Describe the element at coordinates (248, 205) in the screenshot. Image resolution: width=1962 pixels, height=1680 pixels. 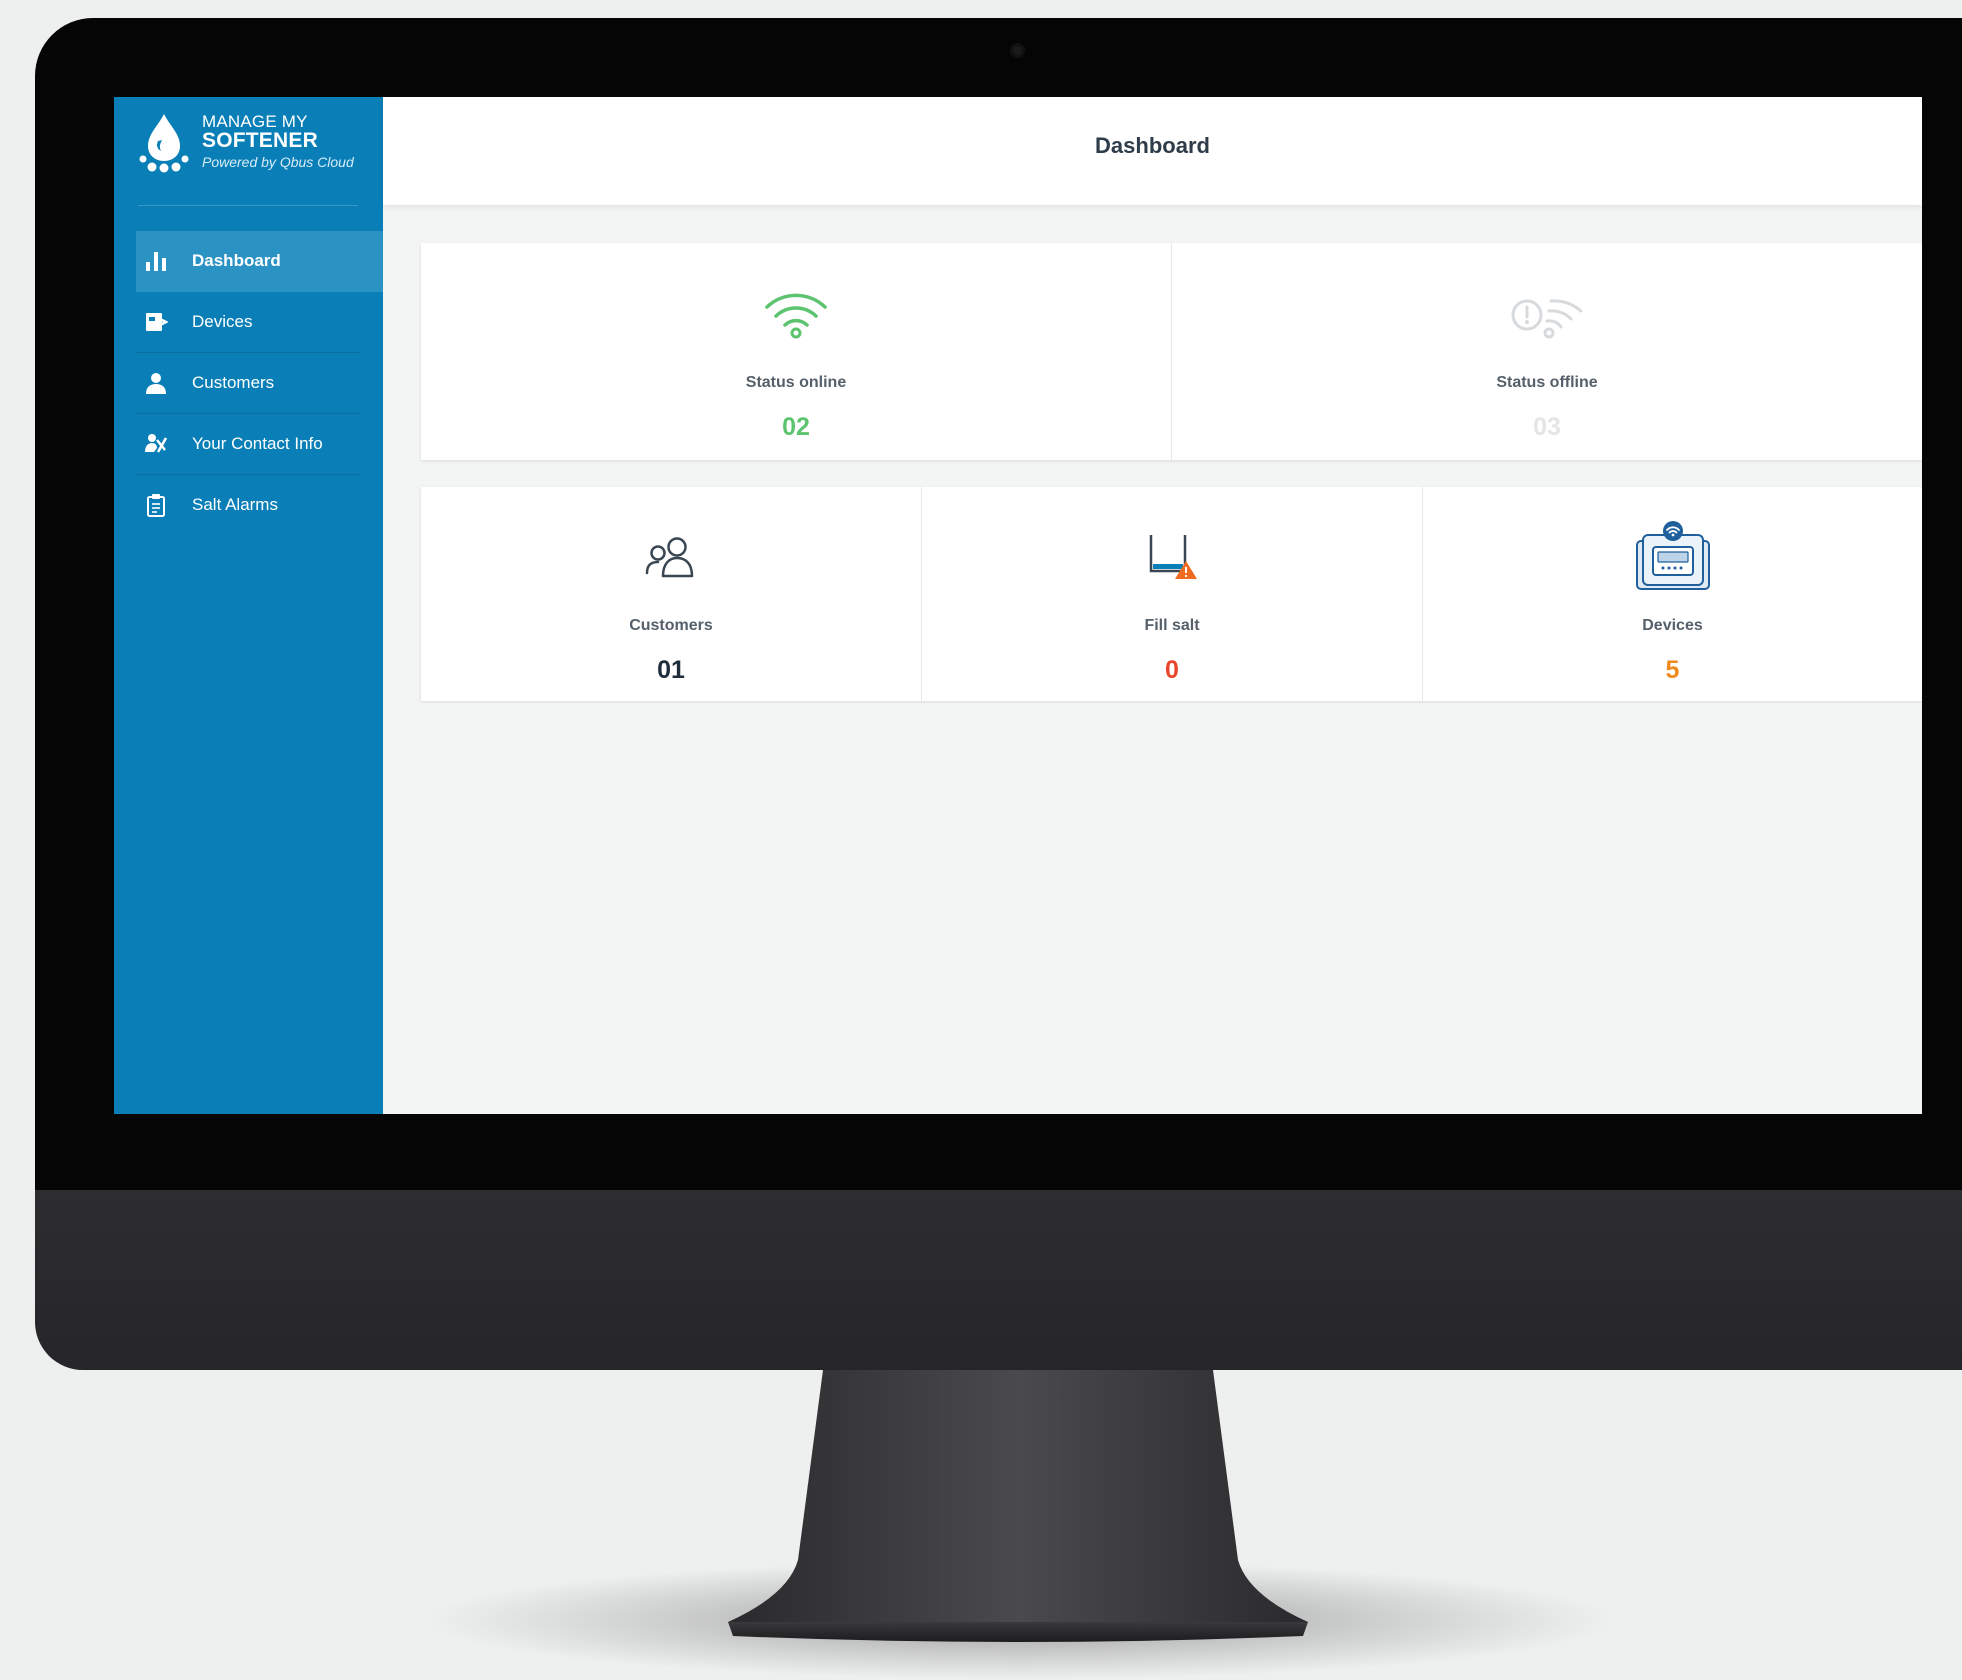
I see `brand-divider` at that location.